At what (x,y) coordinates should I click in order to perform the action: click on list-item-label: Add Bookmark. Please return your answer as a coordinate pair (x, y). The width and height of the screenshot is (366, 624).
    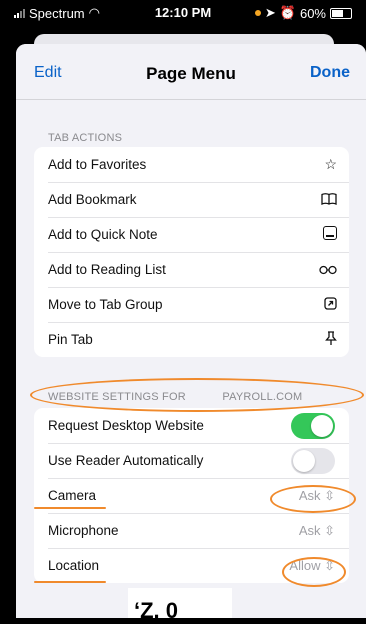
    Looking at the image, I should click on (92, 199).